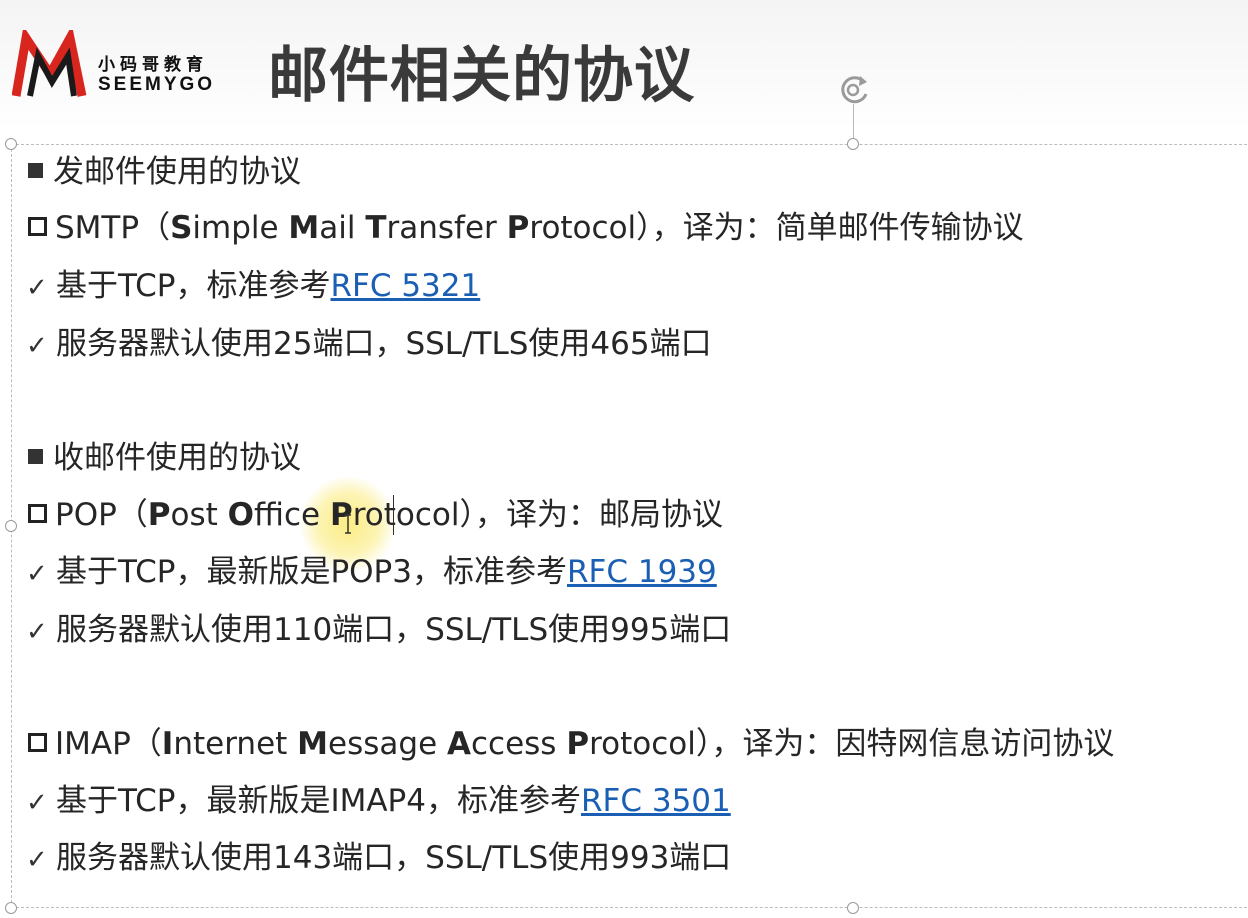  Describe the element at coordinates (292, 515) in the screenshot. I see `pop-word: ffice` at that location.